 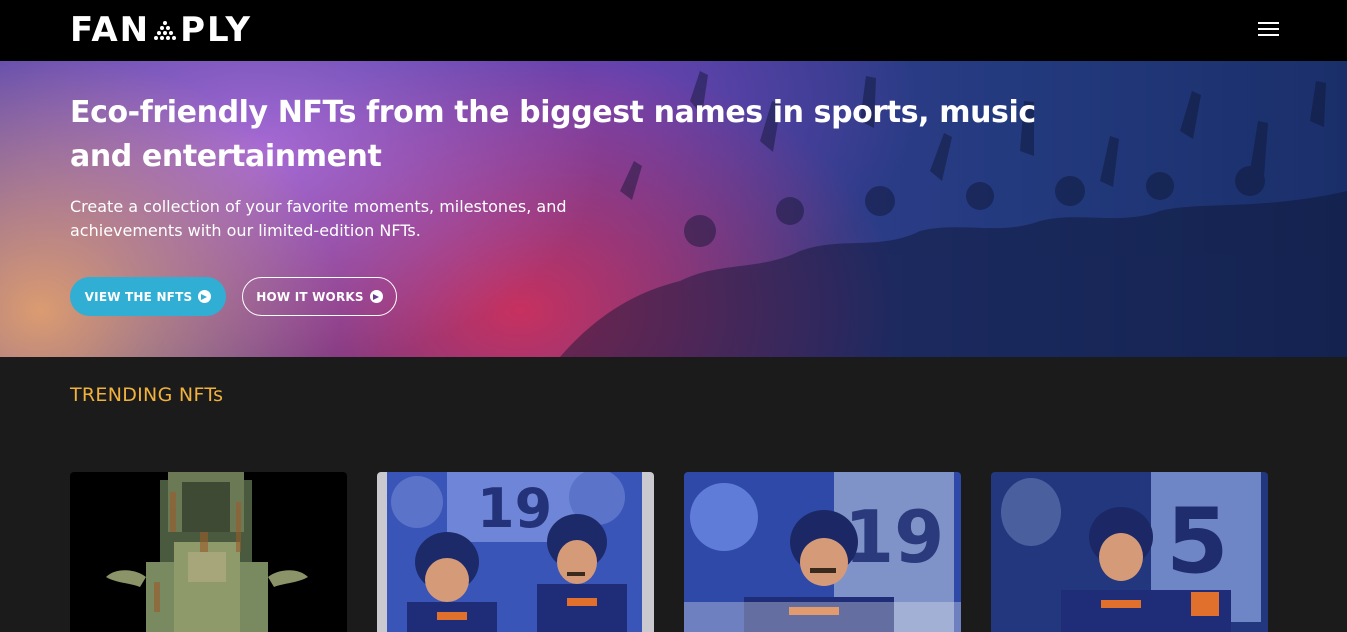 I want to click on fanaply-logo: FAN PLY, so click(x=161, y=30).